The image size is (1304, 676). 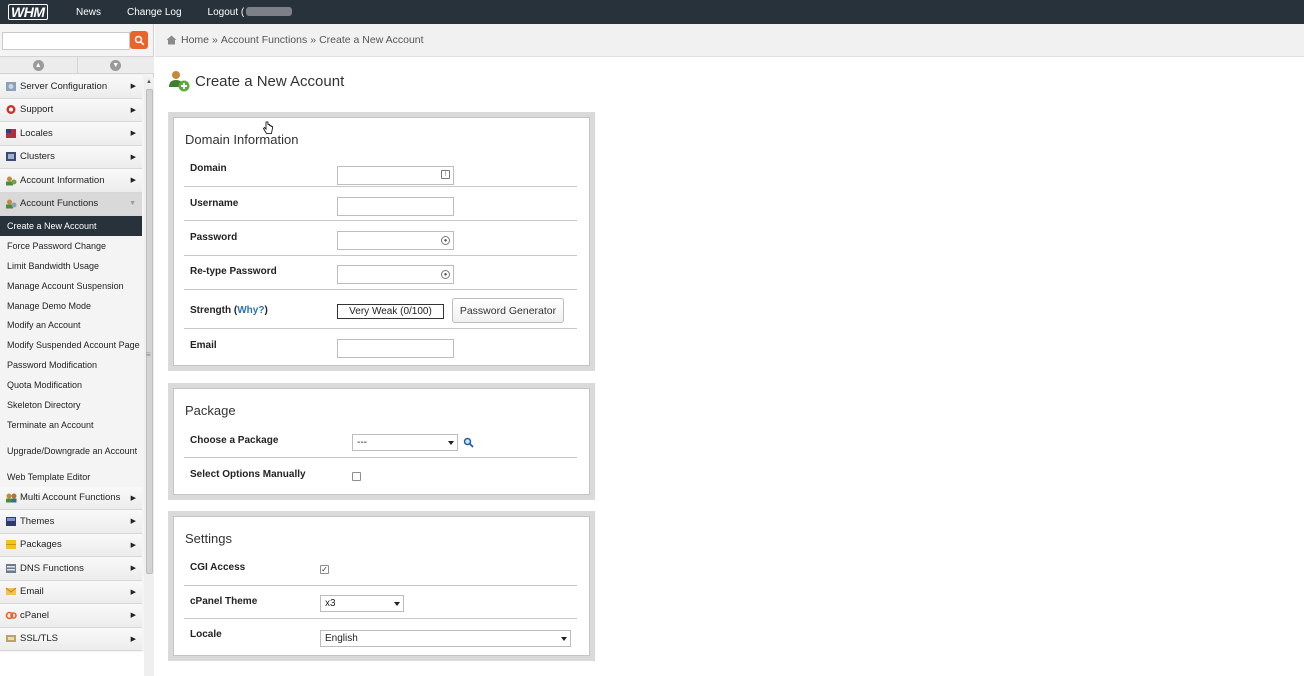 I want to click on sidebar-item-limit-bandwidth-usage: Limit Bandwidth Usage, so click(x=71, y=266).